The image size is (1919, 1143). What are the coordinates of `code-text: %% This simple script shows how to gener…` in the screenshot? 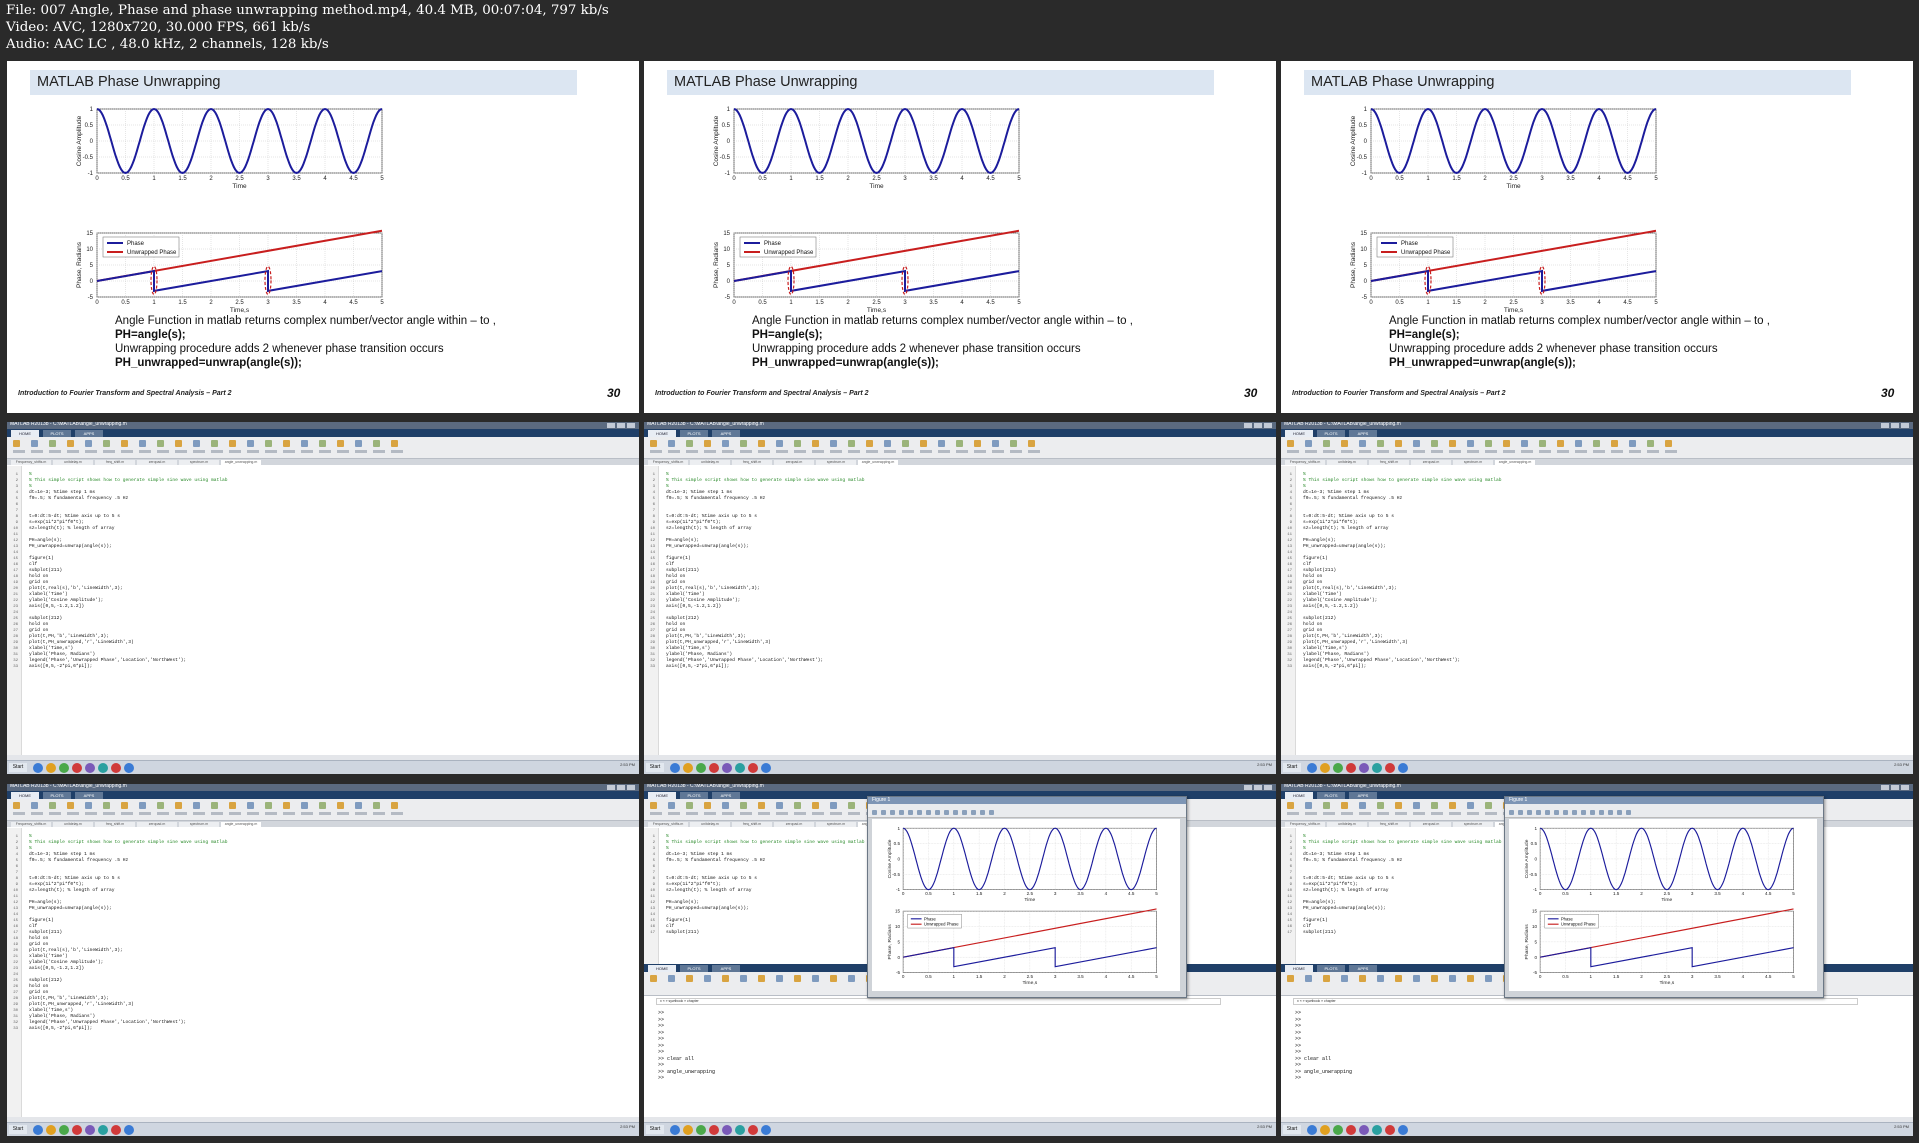 It's located at (1402, 885).